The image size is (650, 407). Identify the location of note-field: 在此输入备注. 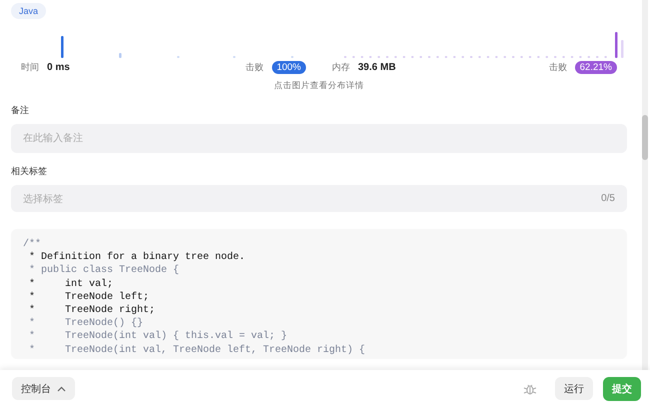
(319, 138).